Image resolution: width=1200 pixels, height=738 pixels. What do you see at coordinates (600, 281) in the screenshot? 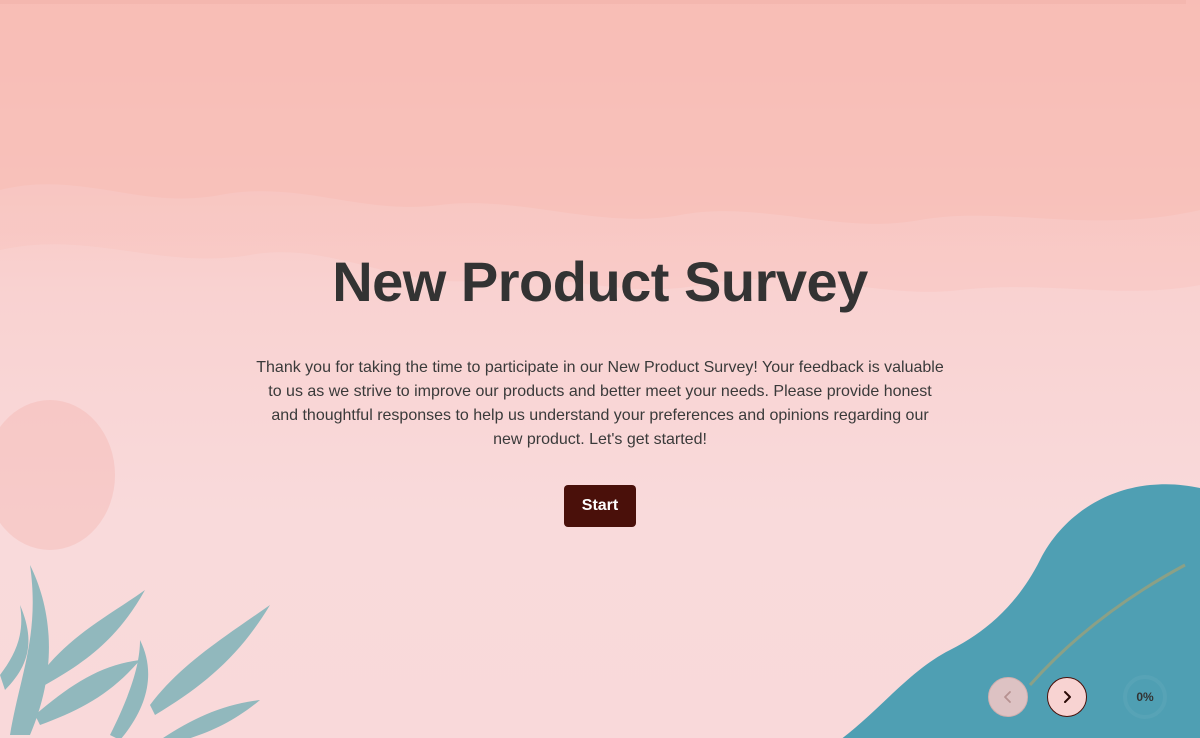
I see `page-title: New Product Survey` at bounding box center [600, 281].